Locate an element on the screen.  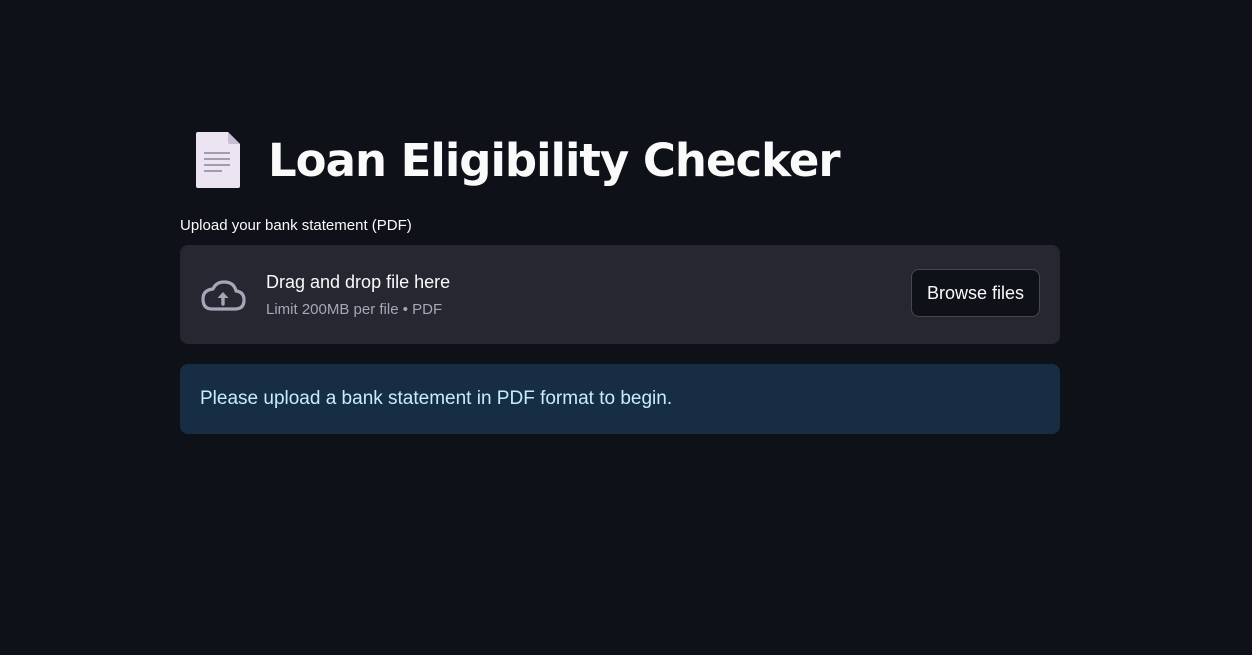
page-title: Loan Eligibility Checker is located at coordinates (554, 160).